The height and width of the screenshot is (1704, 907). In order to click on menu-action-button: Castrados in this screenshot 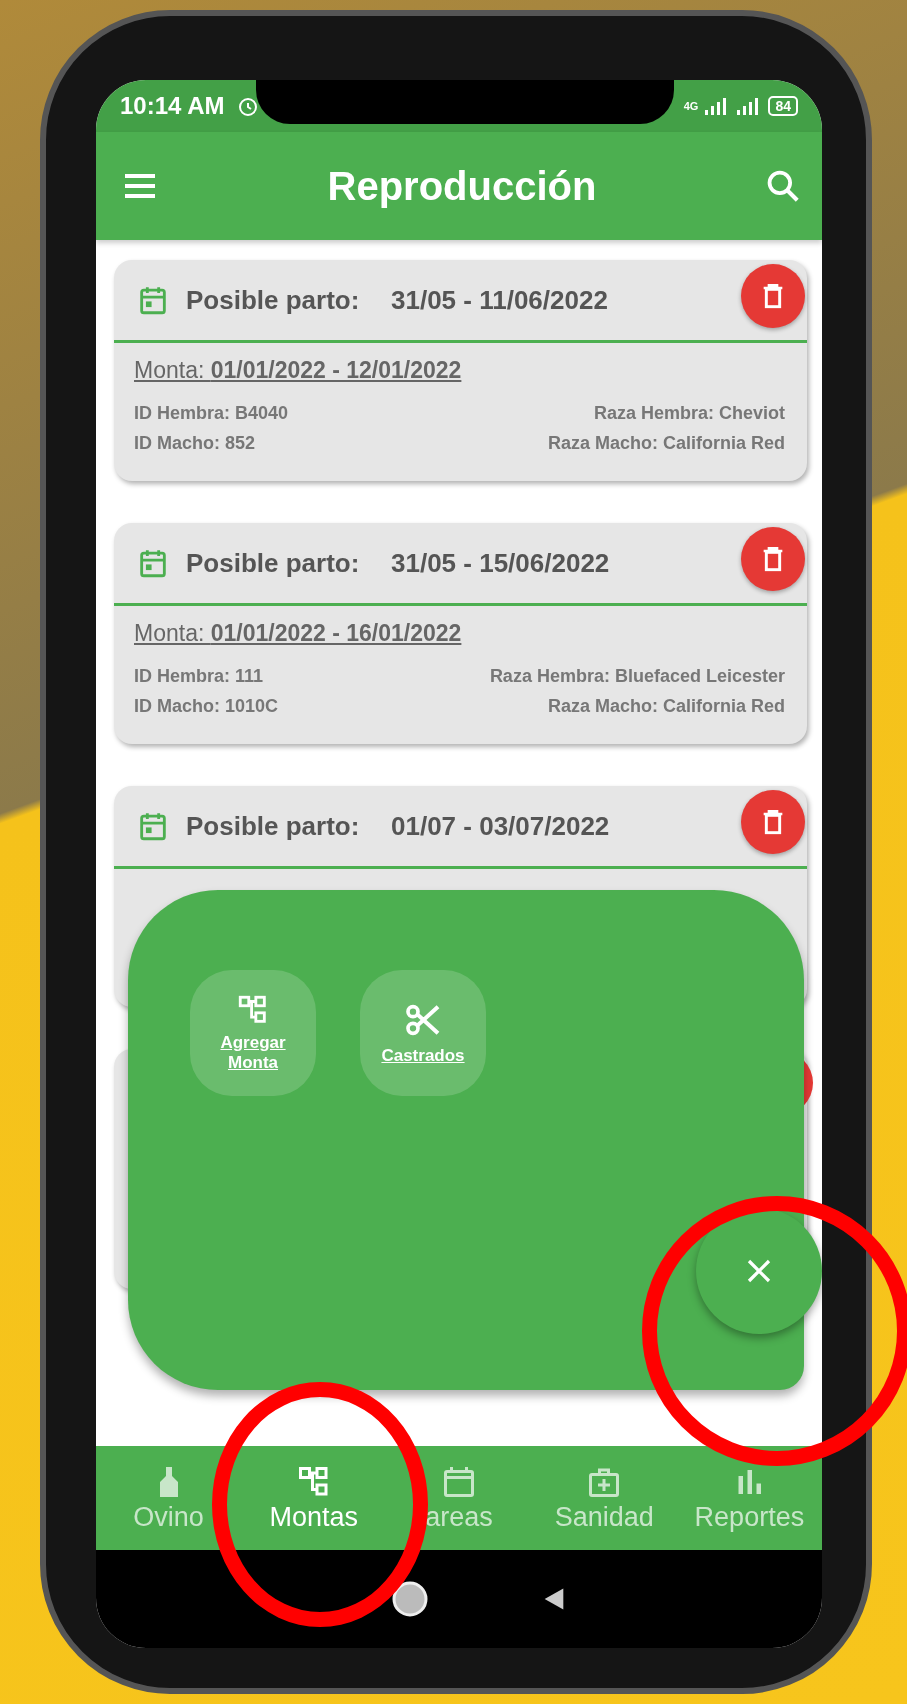, I will do `click(423, 1033)`.